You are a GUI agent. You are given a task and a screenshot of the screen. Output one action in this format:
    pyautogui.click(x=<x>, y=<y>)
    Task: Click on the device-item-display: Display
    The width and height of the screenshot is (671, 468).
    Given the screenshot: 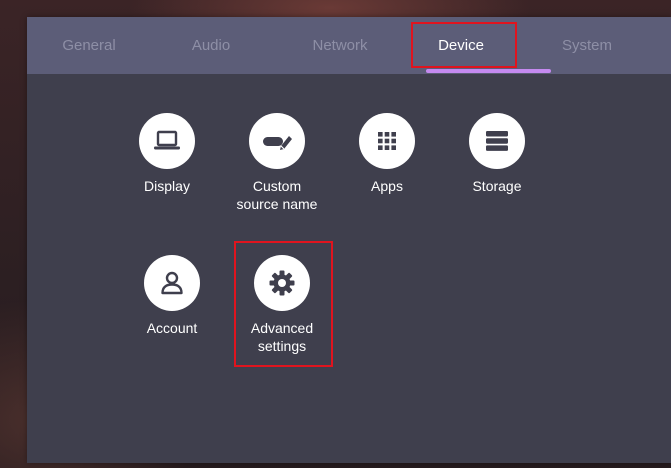 What is the action you would take?
    pyautogui.click(x=167, y=154)
    